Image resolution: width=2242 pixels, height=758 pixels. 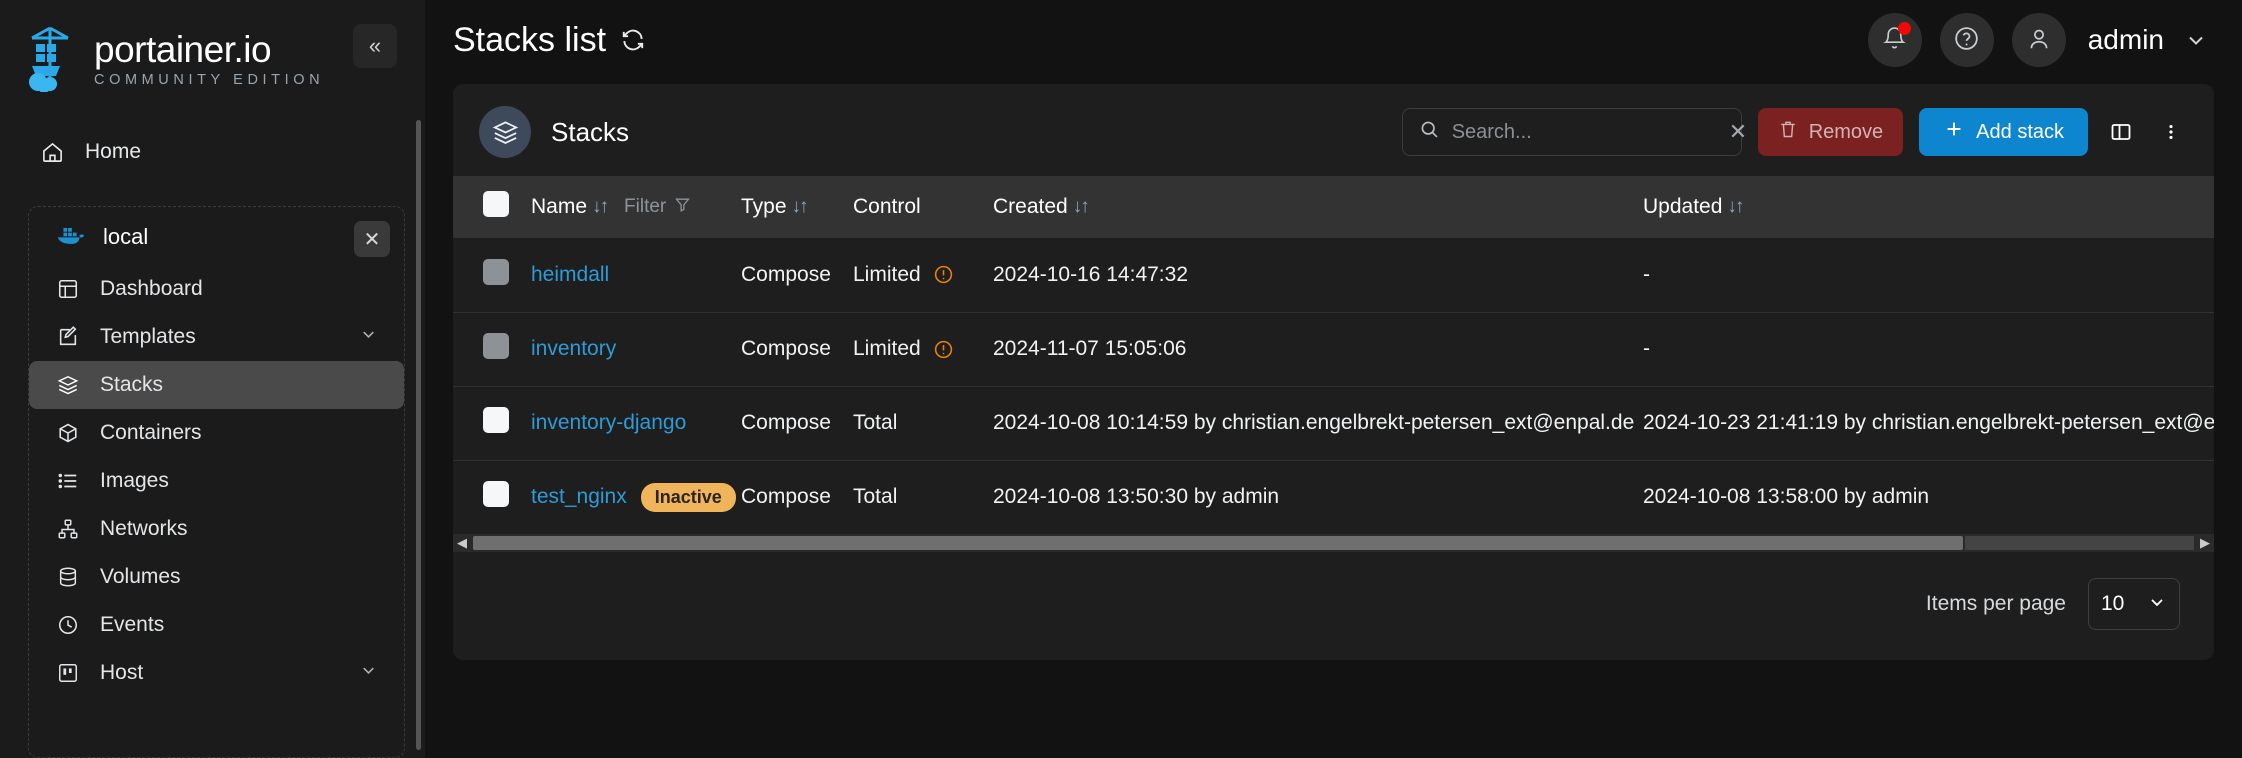 I want to click on question-circle-icon, so click(x=1966, y=40).